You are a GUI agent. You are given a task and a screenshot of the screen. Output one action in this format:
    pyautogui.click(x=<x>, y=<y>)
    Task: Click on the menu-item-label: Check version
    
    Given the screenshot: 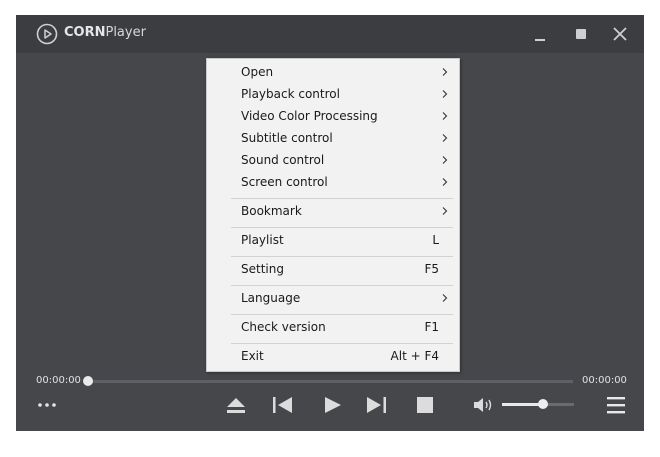 What is the action you would take?
    pyautogui.click(x=283, y=327)
    